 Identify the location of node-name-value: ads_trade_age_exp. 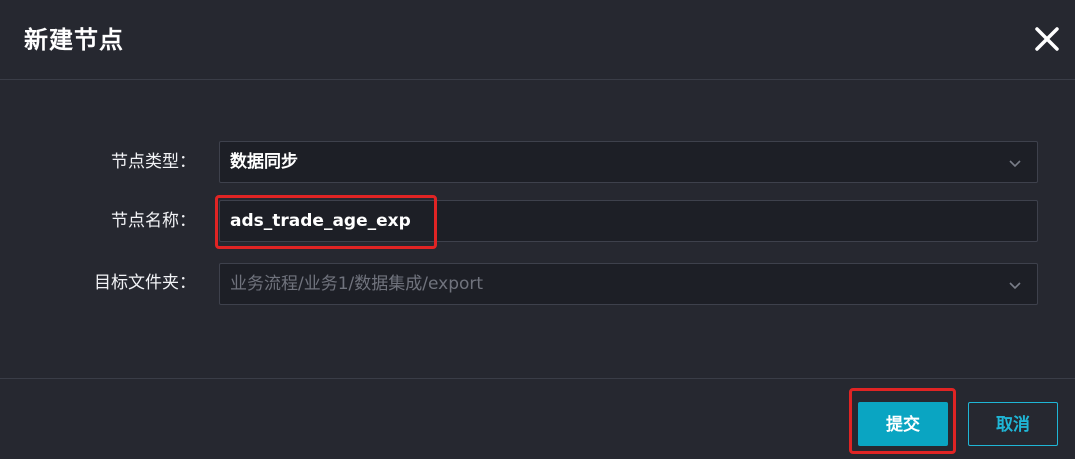
(320, 221).